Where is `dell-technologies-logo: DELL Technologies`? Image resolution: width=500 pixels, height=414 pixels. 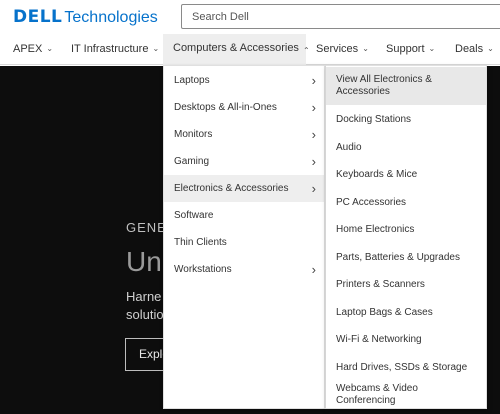
dell-technologies-logo: DELL Technologies is located at coordinates (85, 17).